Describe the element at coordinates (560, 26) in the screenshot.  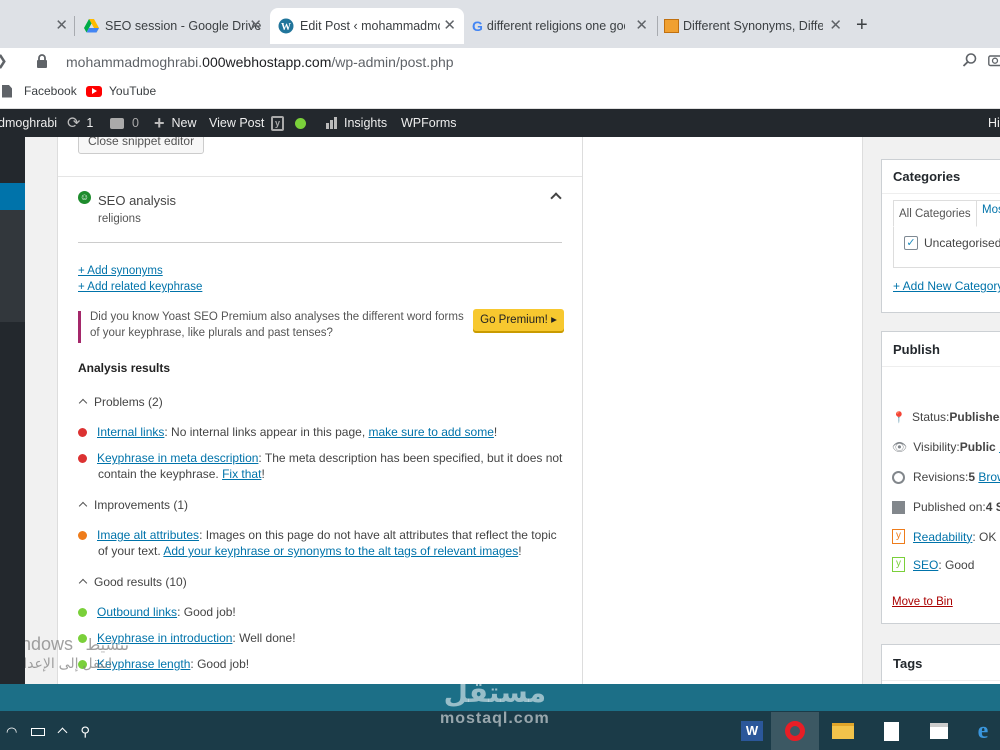
I see `tab-google-search: G different religions one god ✕` at that location.